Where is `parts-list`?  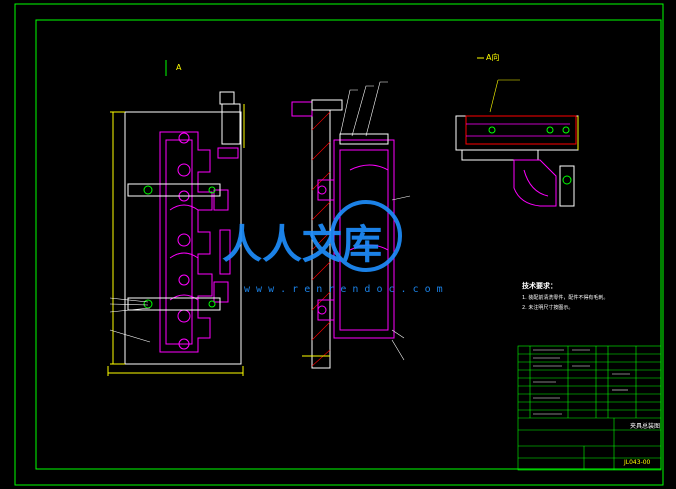
parts-list is located at coordinates (589, 408).